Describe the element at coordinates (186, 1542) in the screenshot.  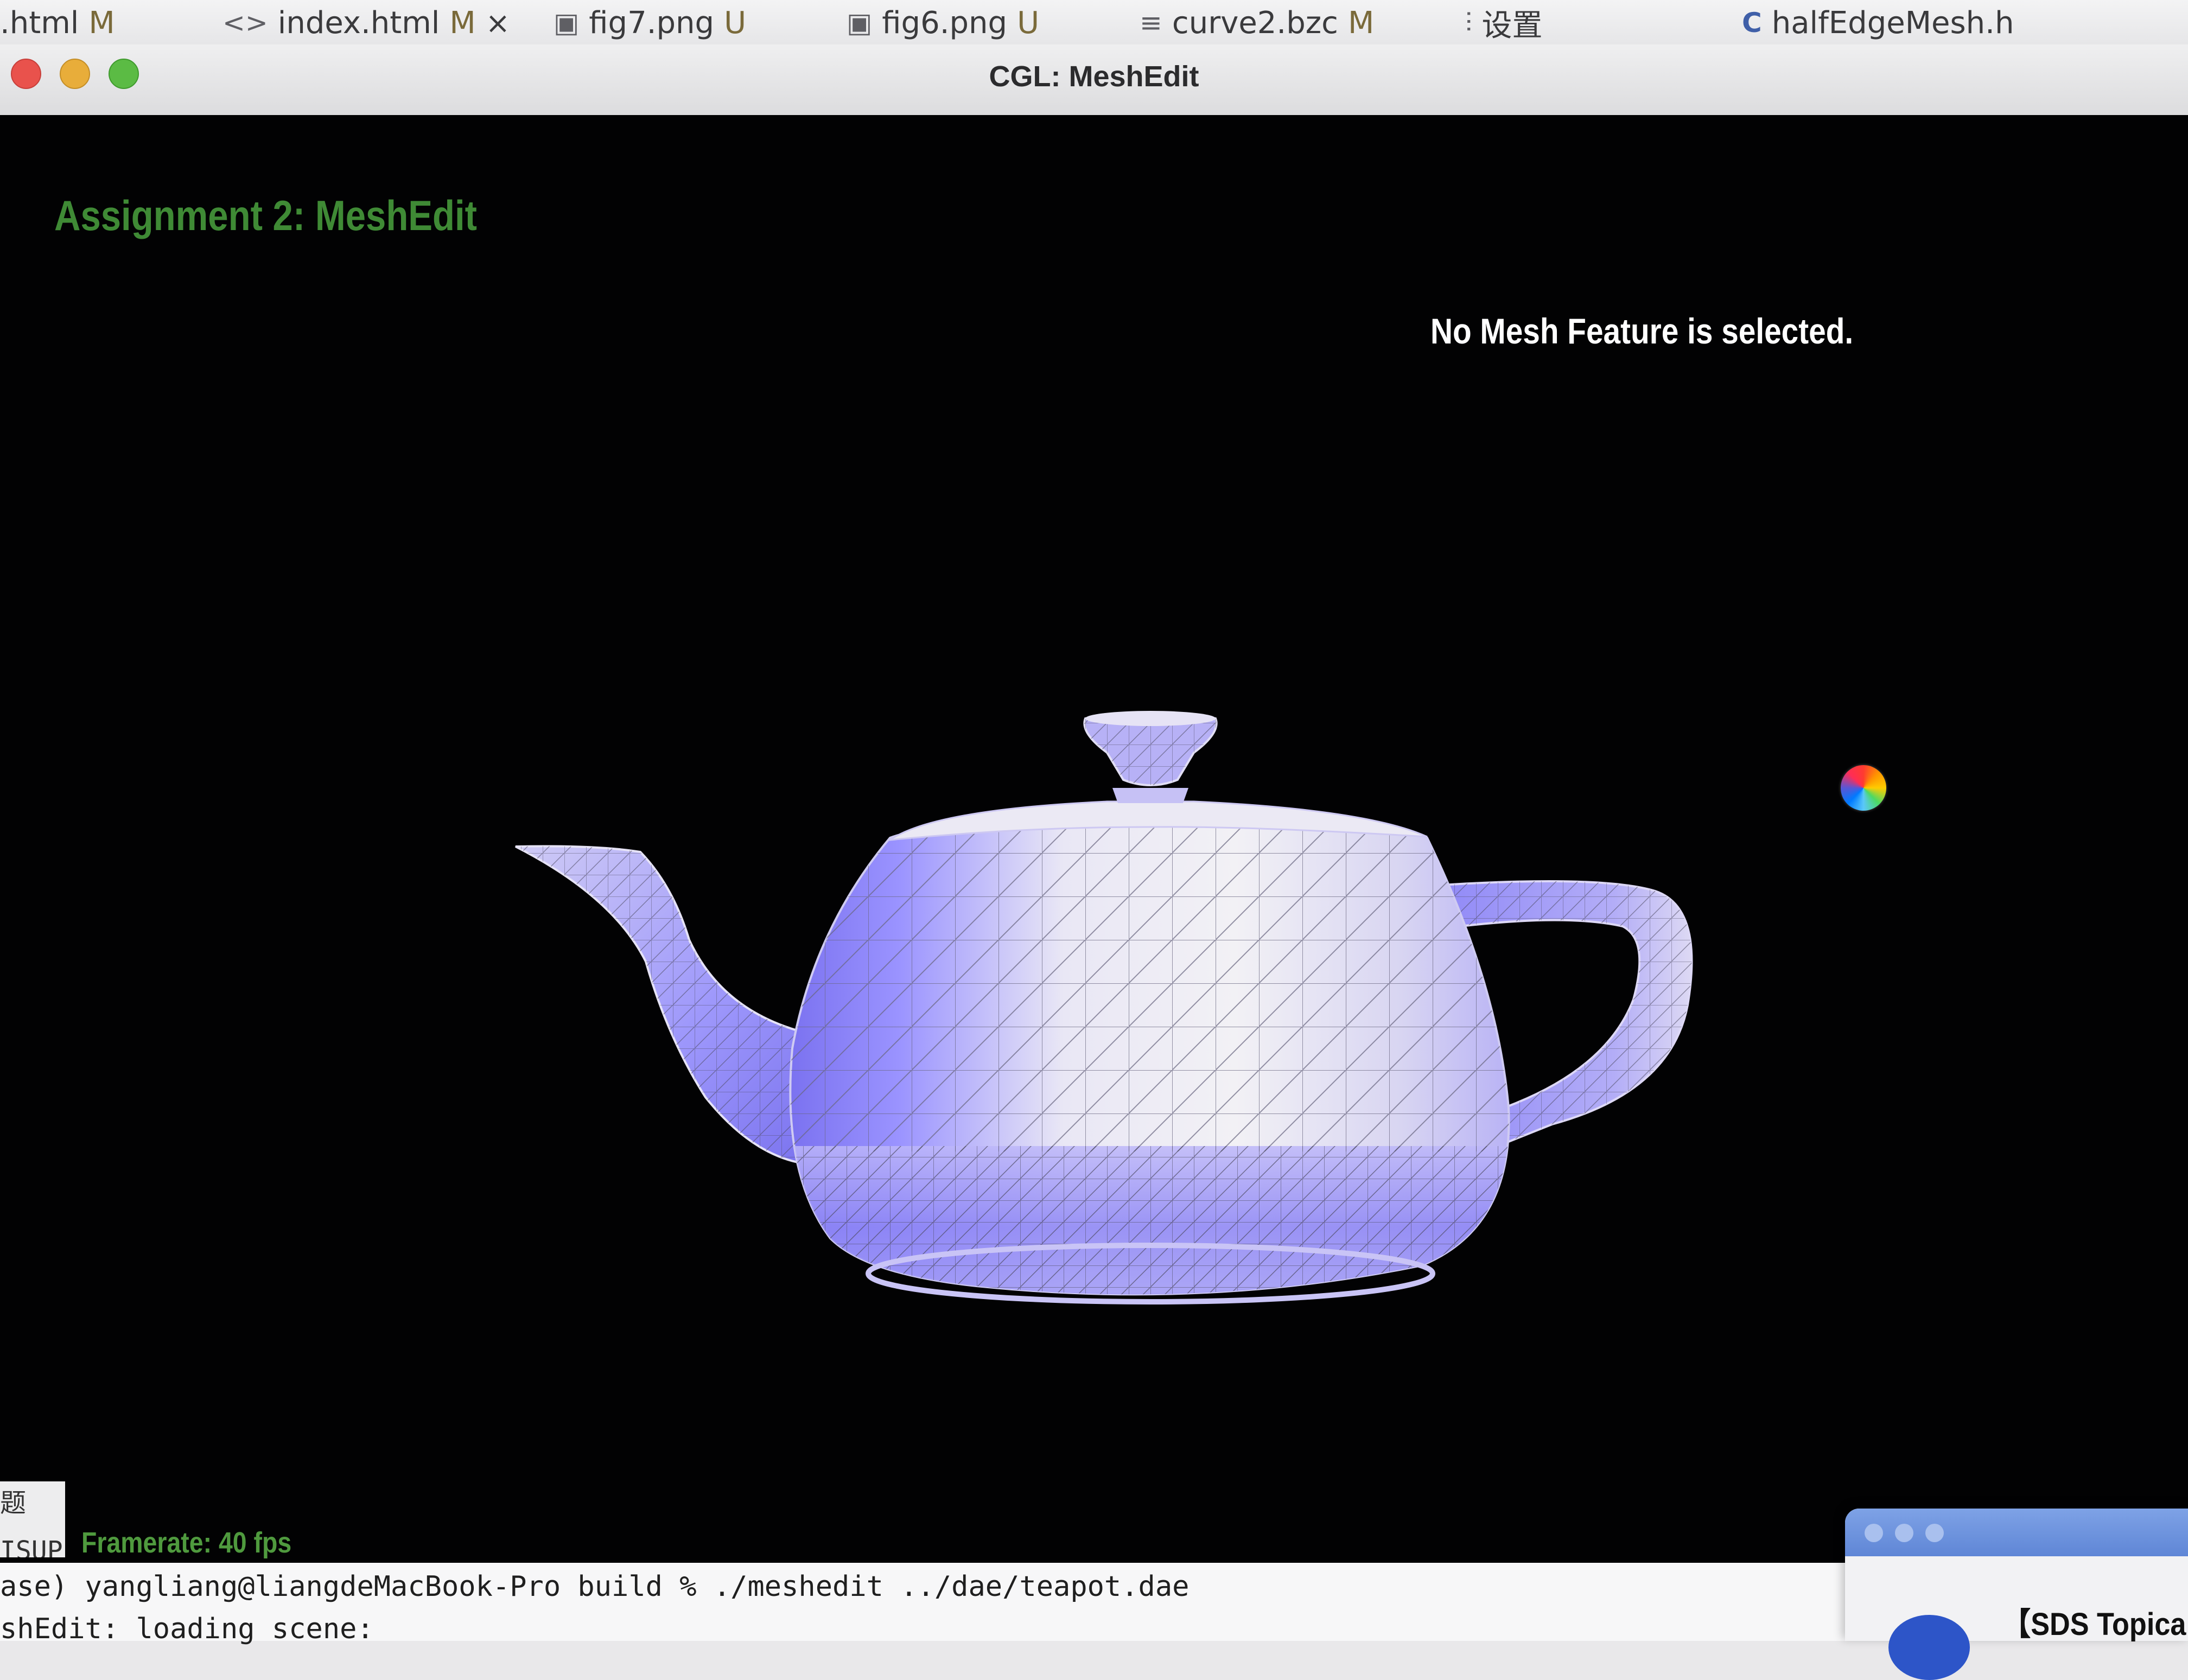
I see `framerate-readout: Framerate: 40 fps` at that location.